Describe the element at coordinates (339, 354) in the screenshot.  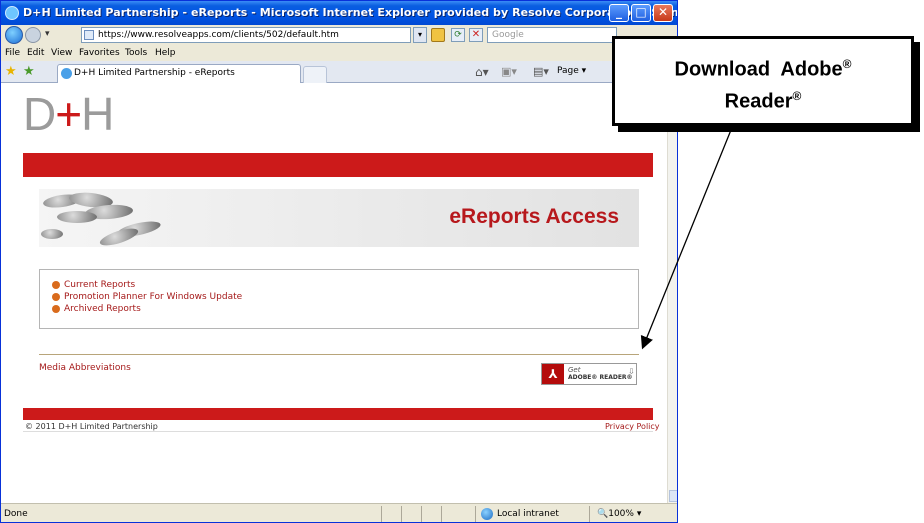
I see `divider` at that location.